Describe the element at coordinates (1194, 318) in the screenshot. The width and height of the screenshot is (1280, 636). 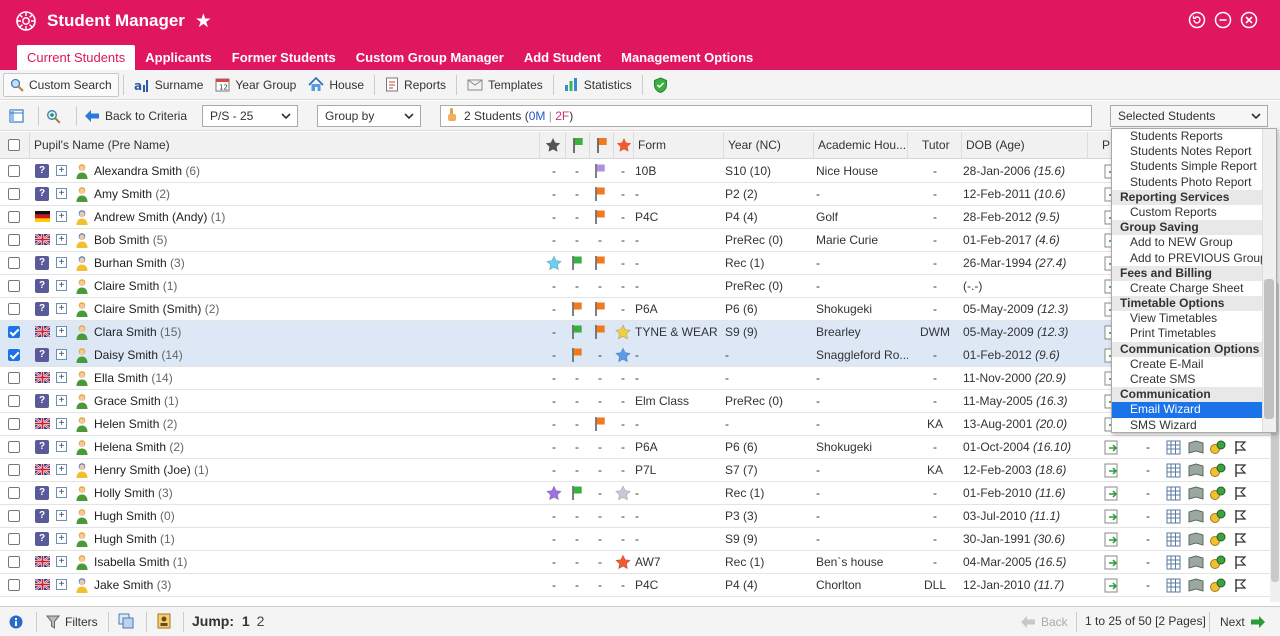
I see `menu-item-view-timetables: View Timetables` at that location.